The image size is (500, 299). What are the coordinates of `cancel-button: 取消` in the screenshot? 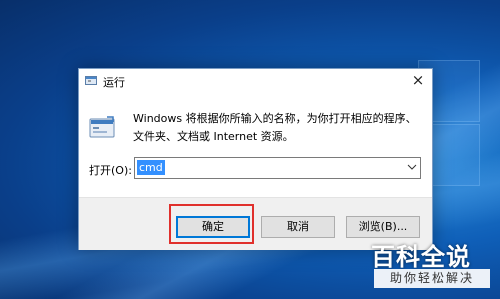 It's located at (298, 227).